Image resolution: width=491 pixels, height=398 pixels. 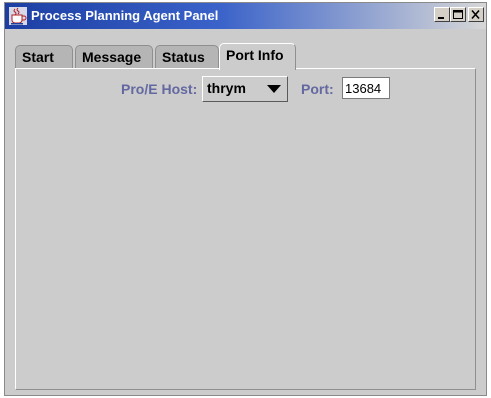 I want to click on window-title: Process Planning Agent Panel, so click(x=125, y=15).